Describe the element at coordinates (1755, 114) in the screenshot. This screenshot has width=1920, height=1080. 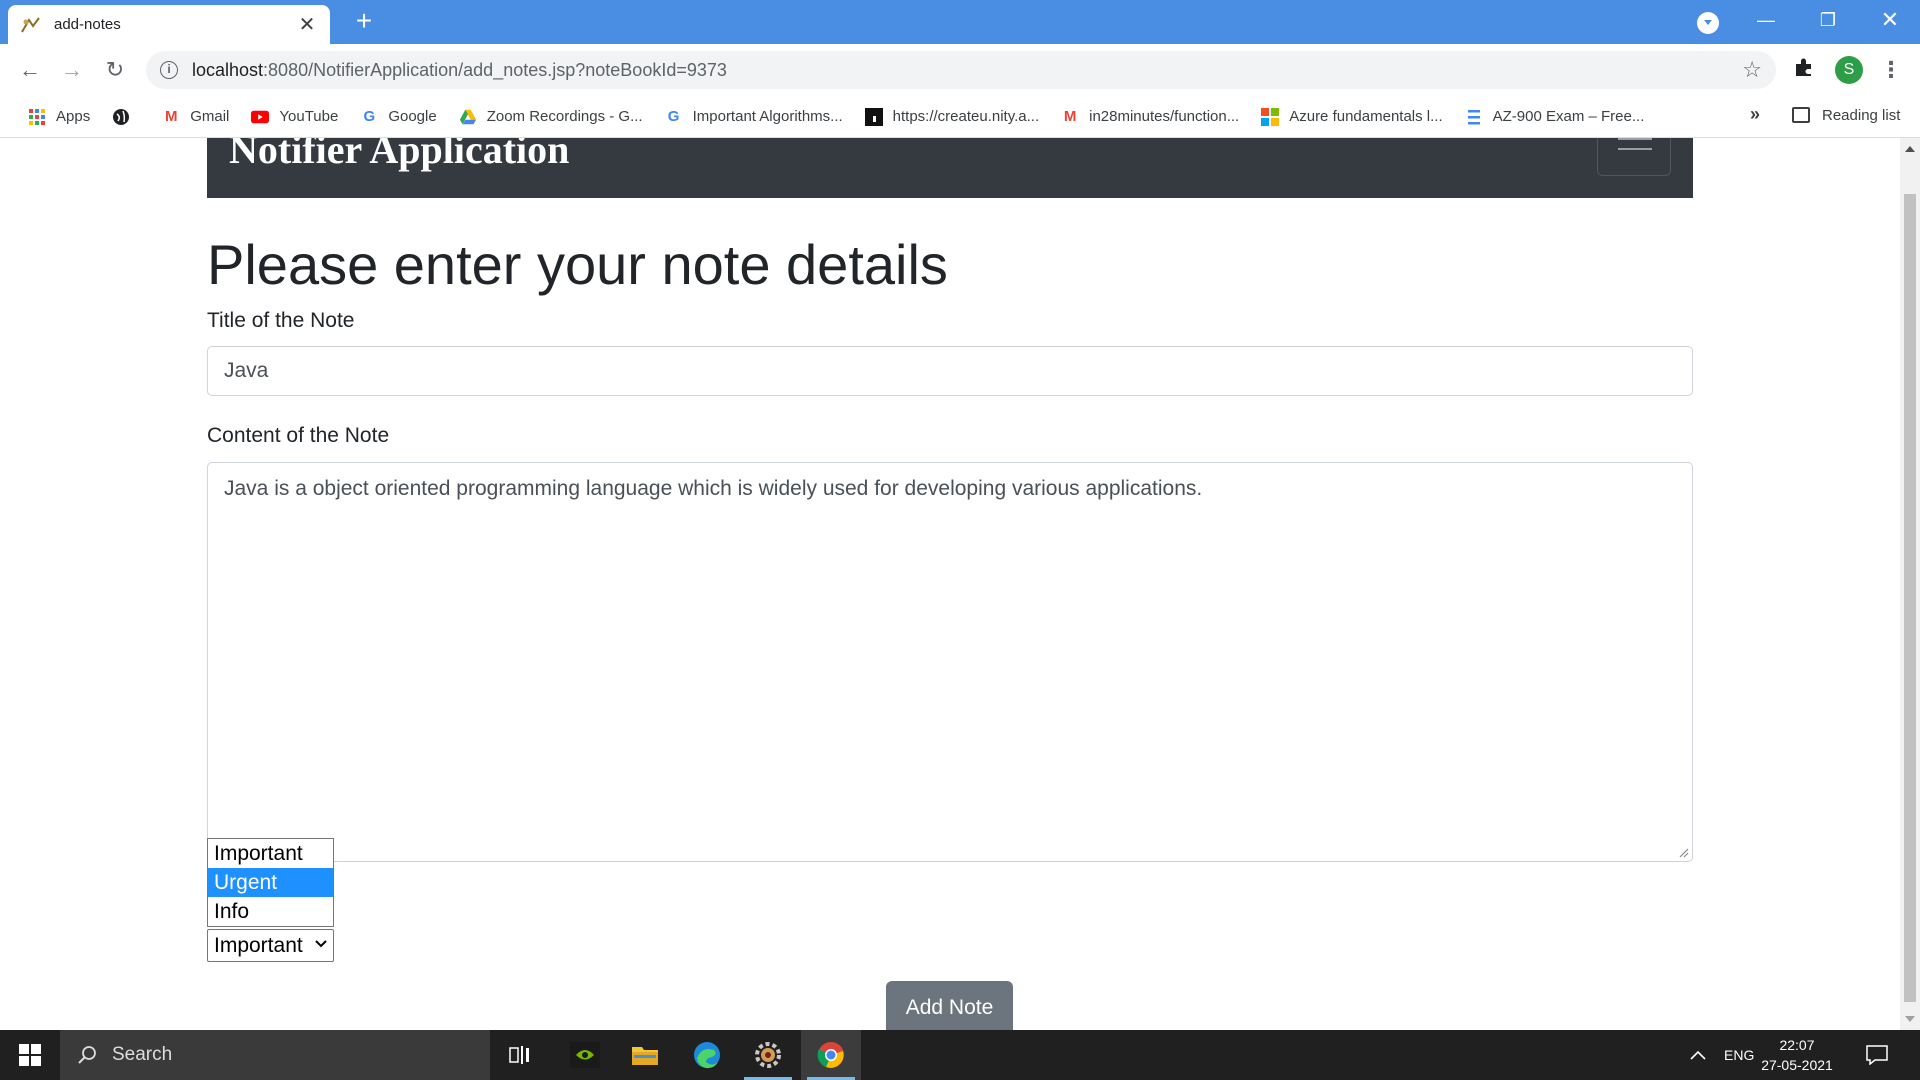
I see `bookmarks-overflow-icon: »` at that location.